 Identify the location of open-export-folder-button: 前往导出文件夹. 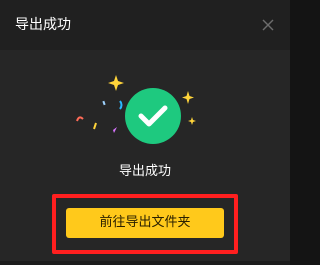
(145, 223).